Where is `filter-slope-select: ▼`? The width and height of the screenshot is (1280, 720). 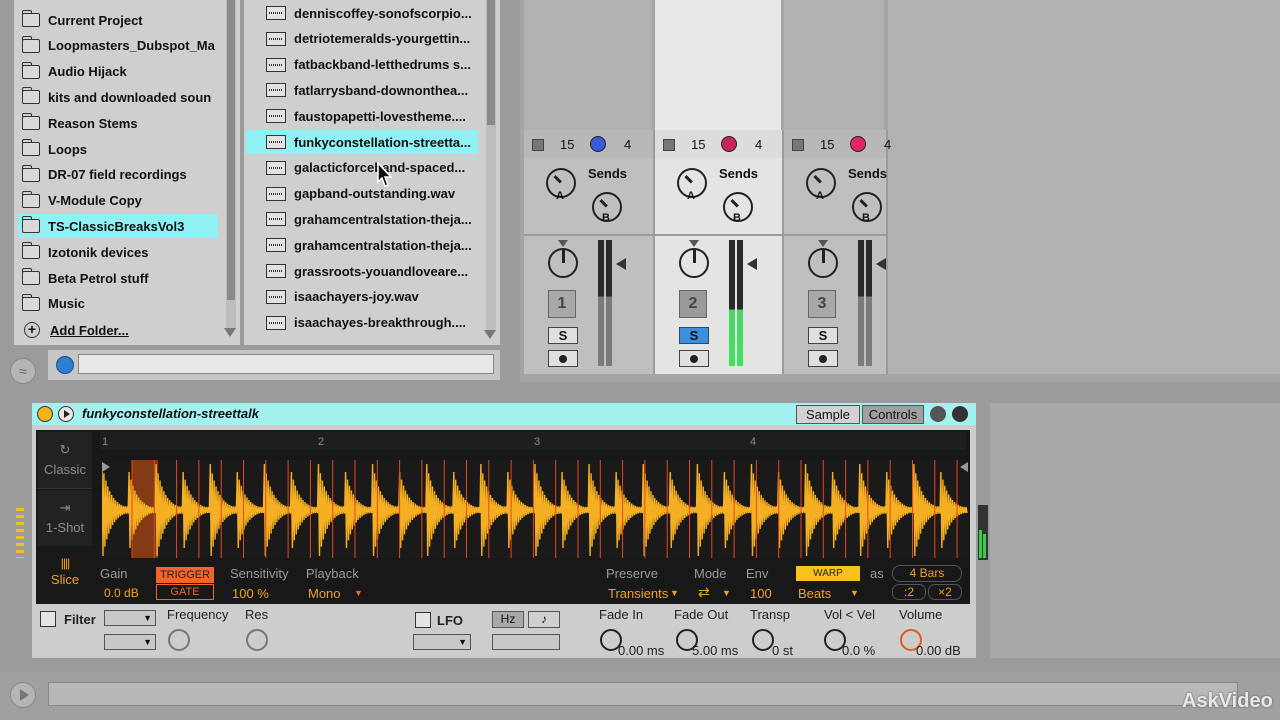 filter-slope-select: ▼ is located at coordinates (130, 642).